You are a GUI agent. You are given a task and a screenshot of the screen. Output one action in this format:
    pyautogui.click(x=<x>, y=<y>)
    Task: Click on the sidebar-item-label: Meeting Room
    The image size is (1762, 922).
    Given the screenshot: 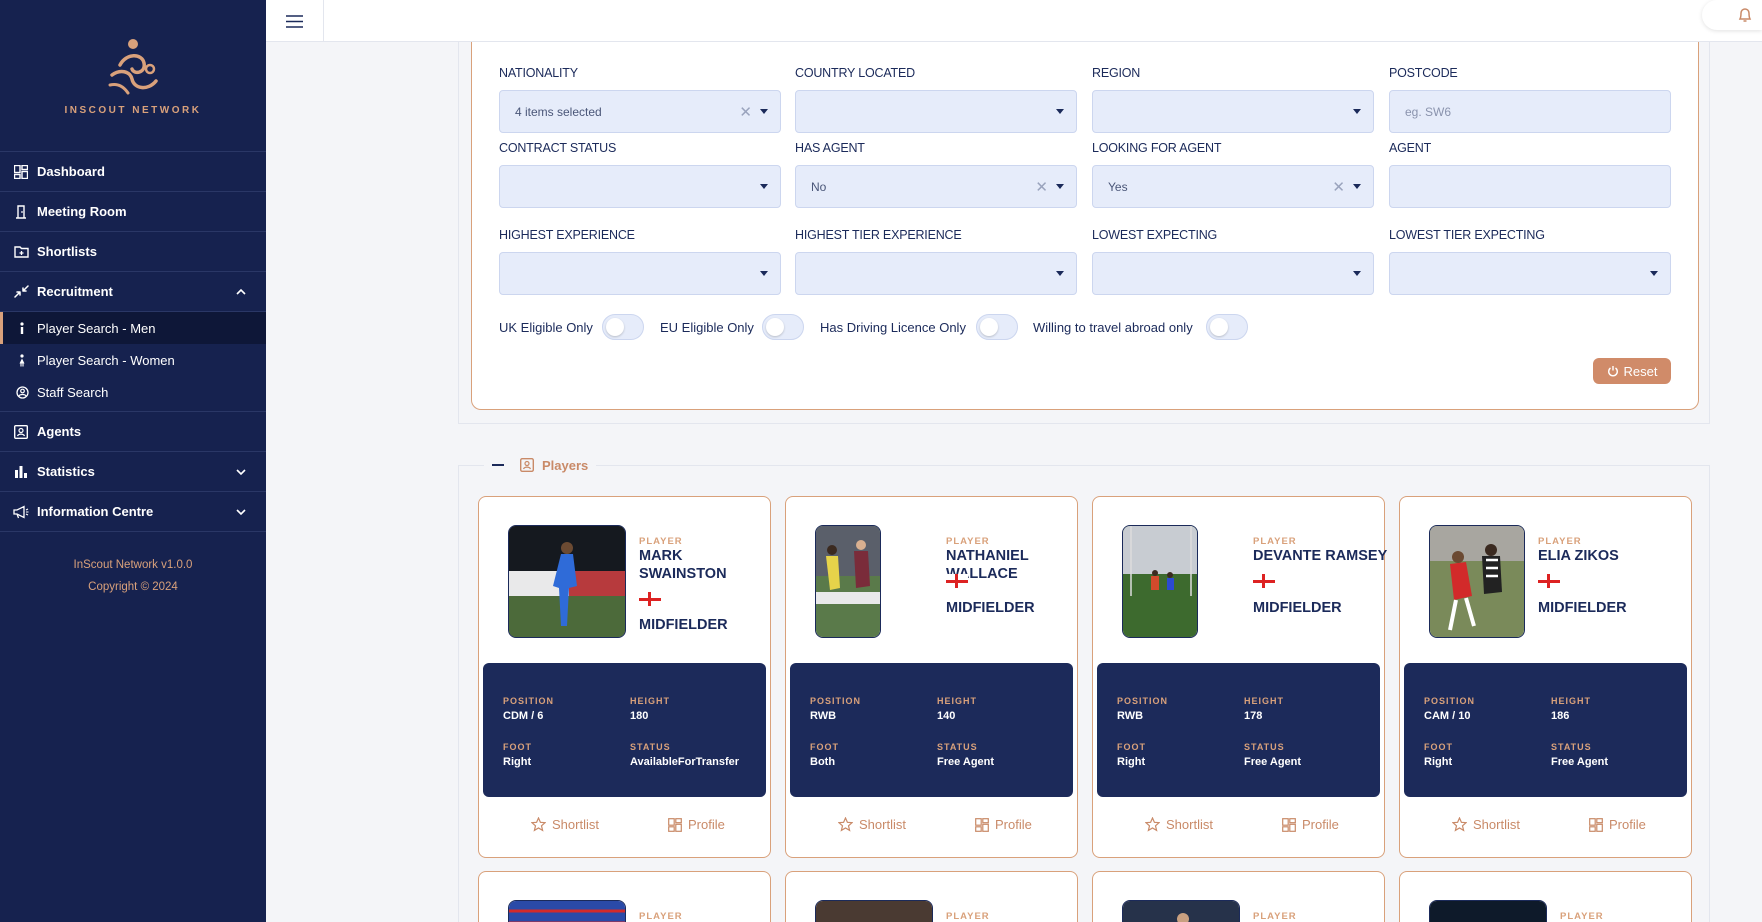 What is the action you would take?
    pyautogui.click(x=82, y=211)
    